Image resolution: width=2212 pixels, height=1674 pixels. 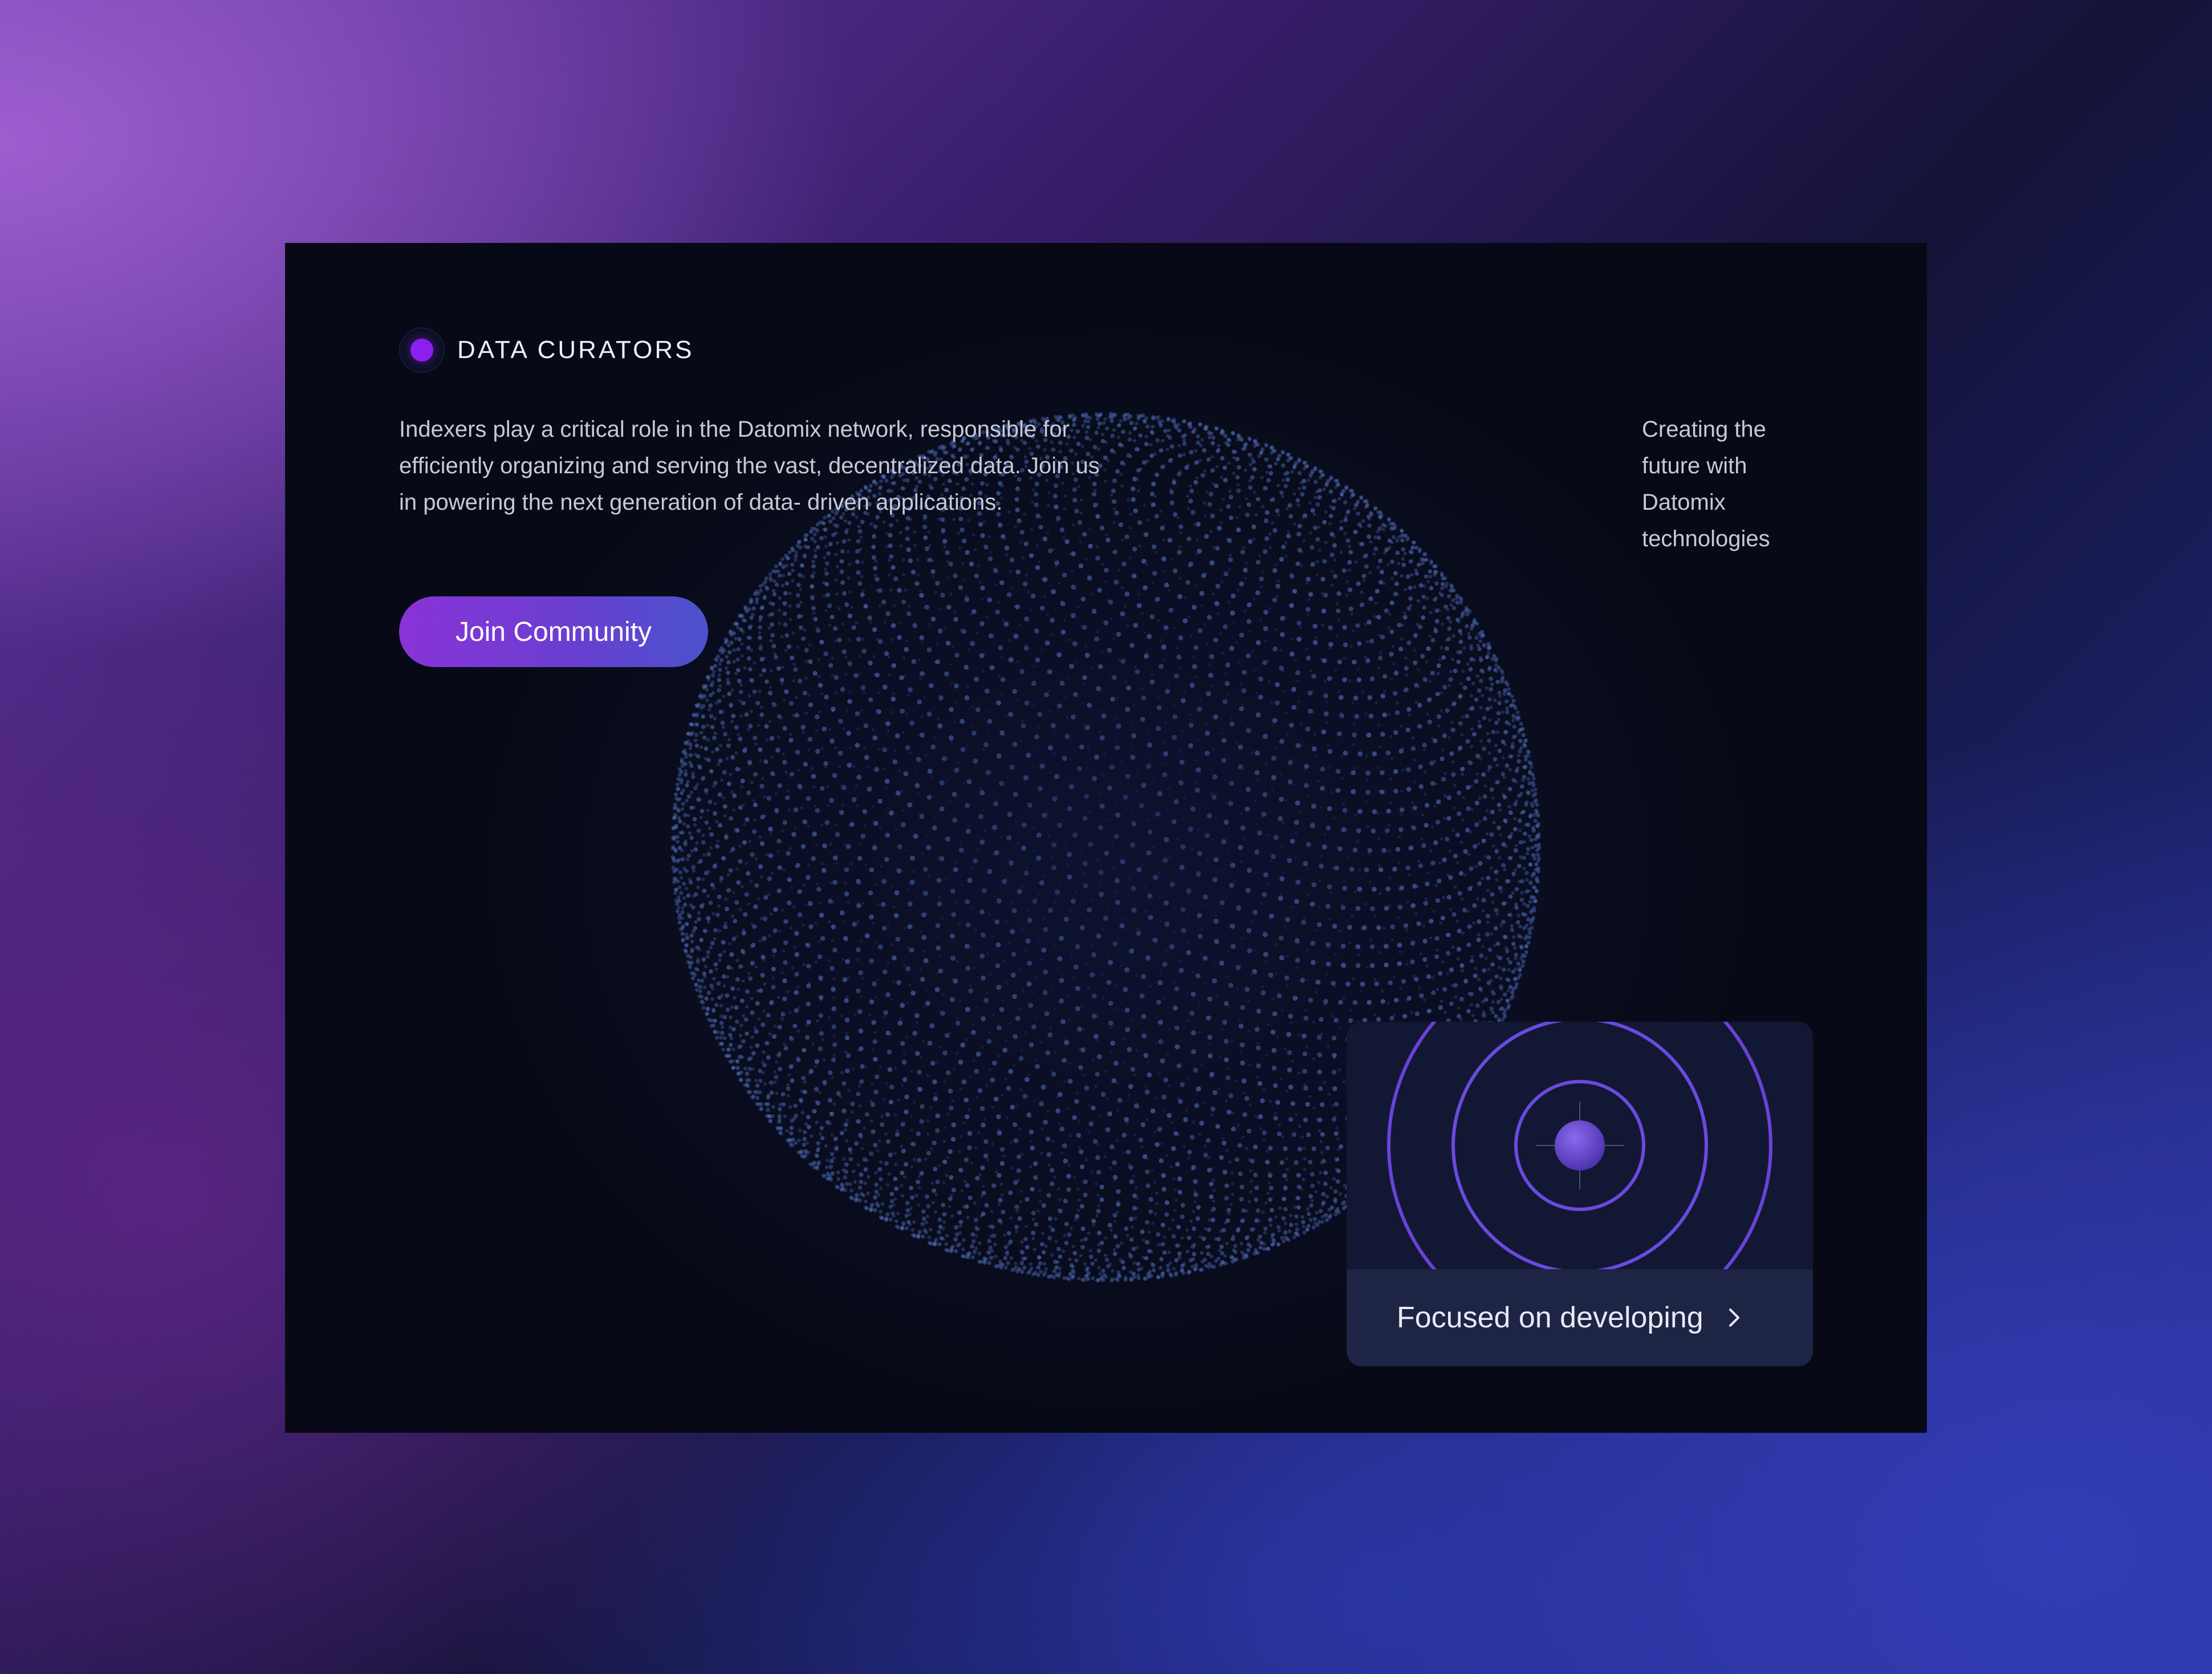 I want to click on join-community-button: Join Community, so click(x=553, y=631).